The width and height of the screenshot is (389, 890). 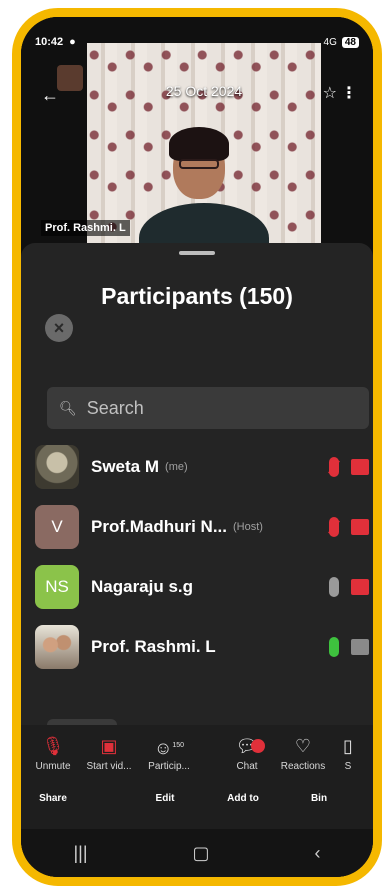 I want to click on search-box: 🔍︎, so click(x=208, y=408).